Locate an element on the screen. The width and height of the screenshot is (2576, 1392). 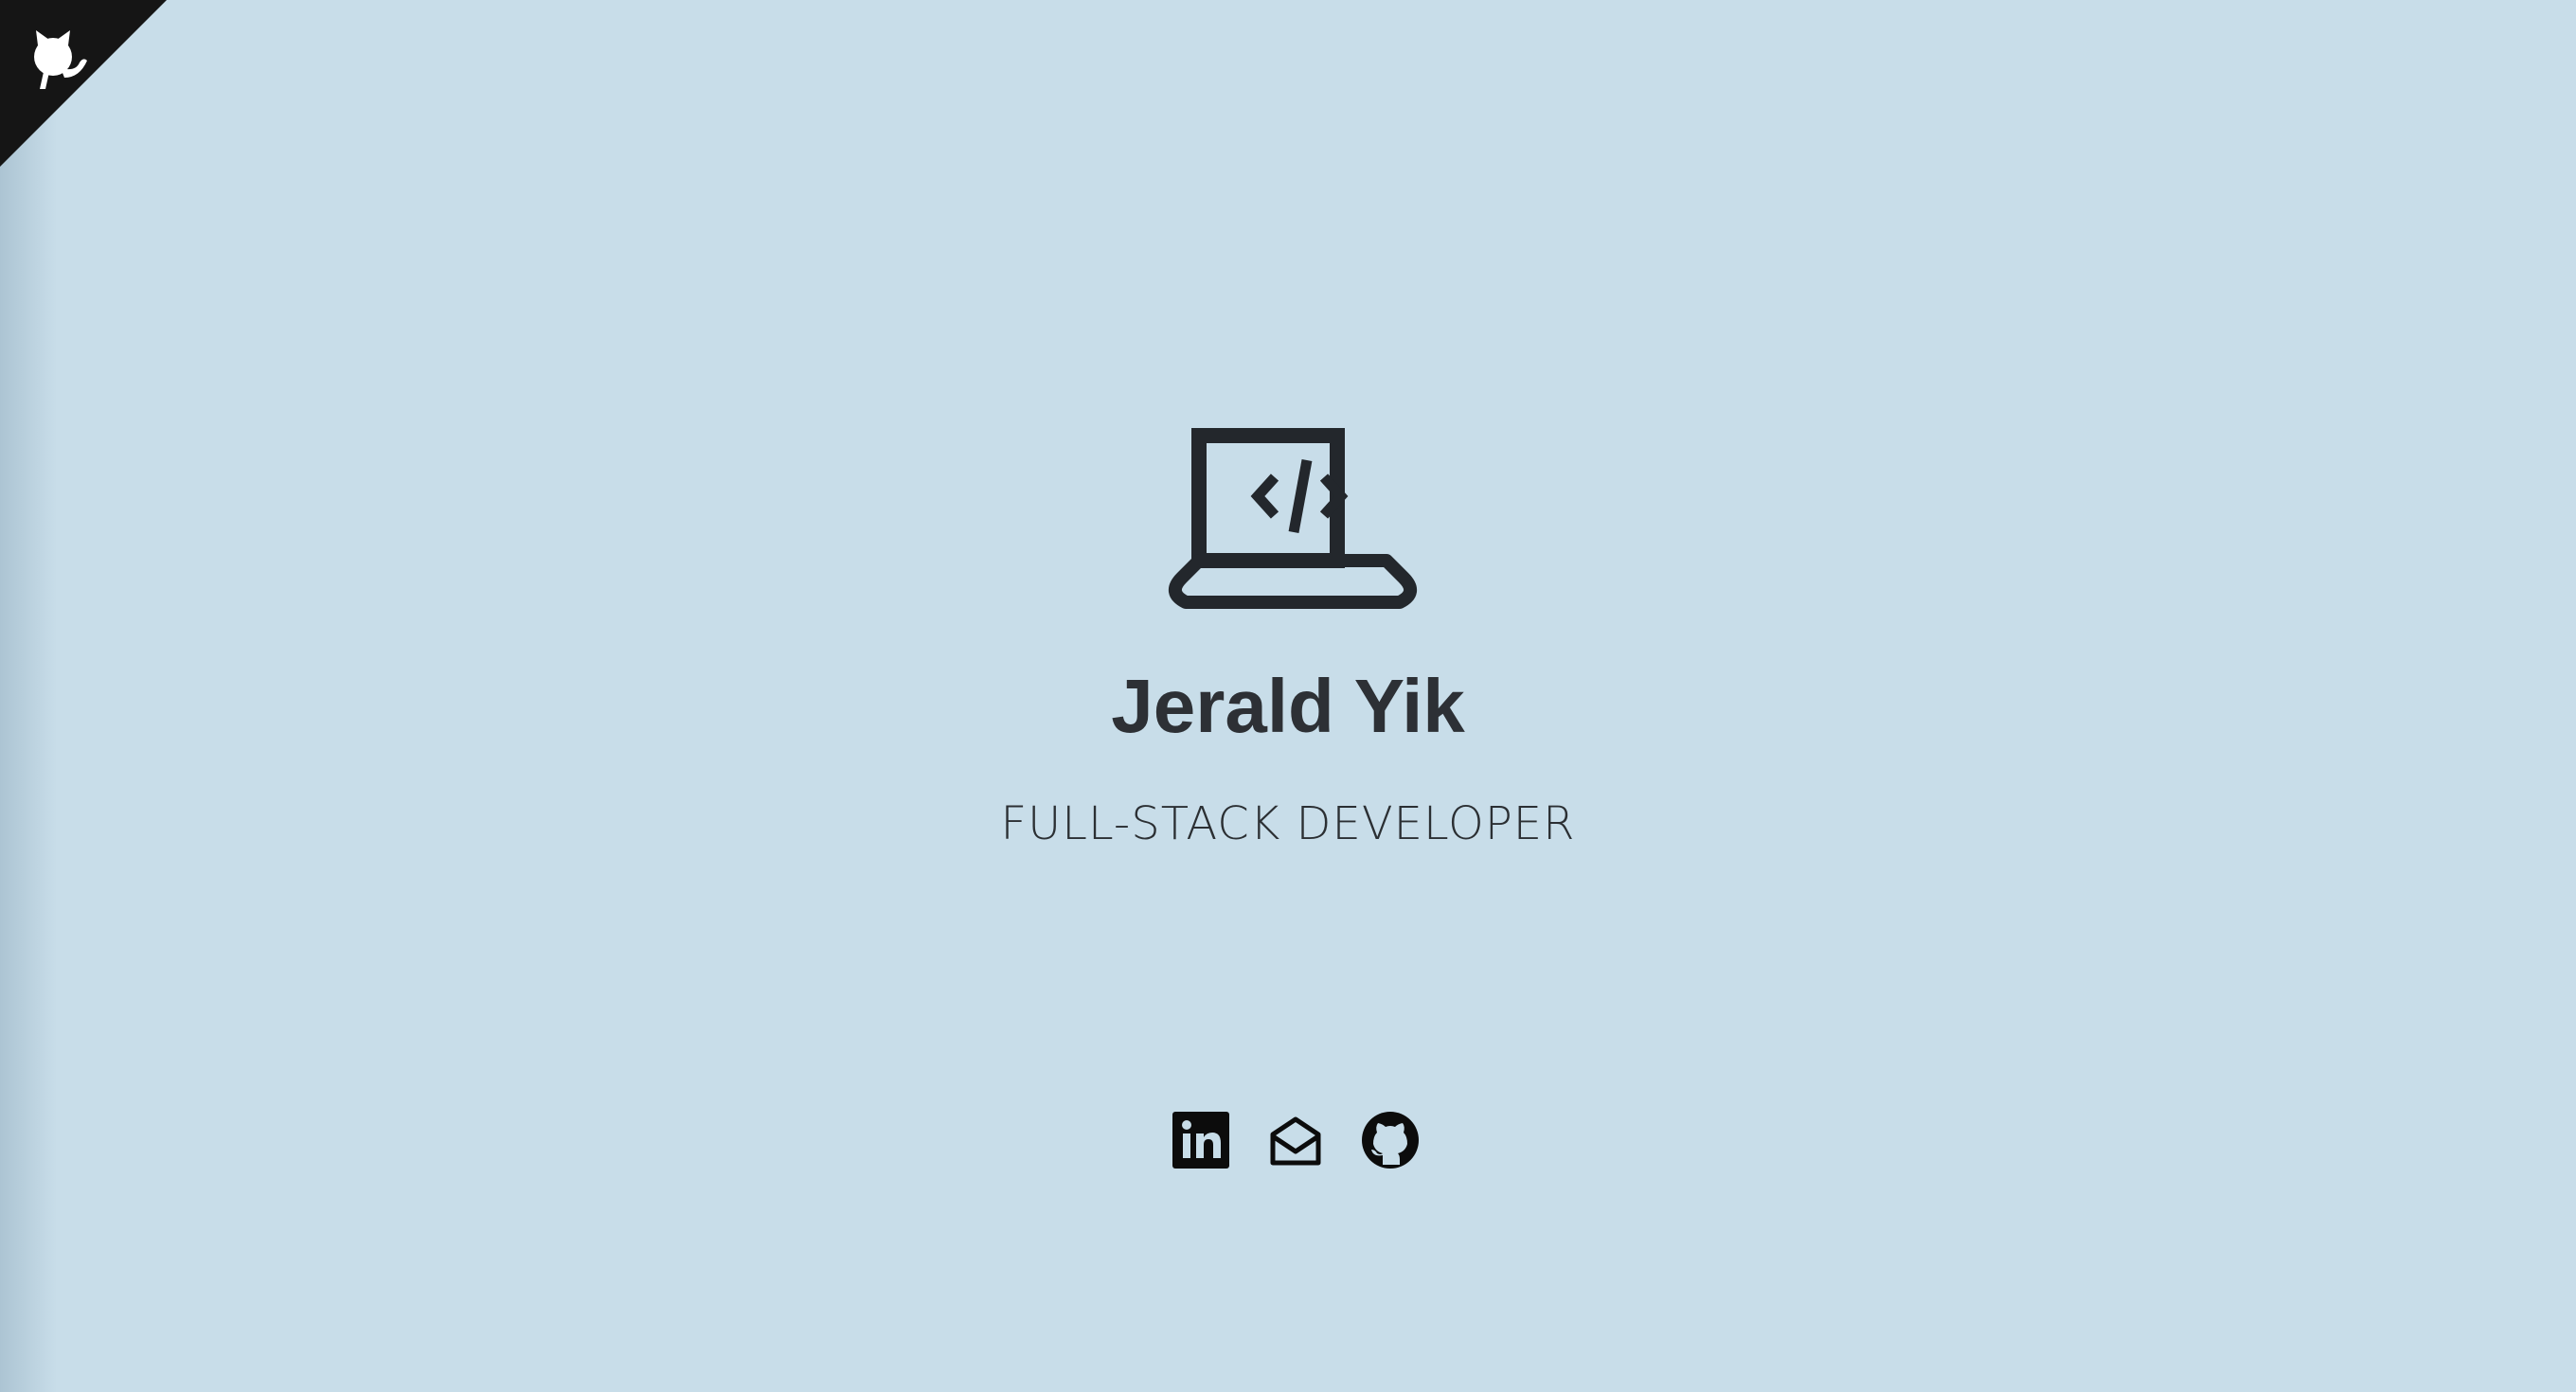
email-link is located at coordinates (1295, 1140).